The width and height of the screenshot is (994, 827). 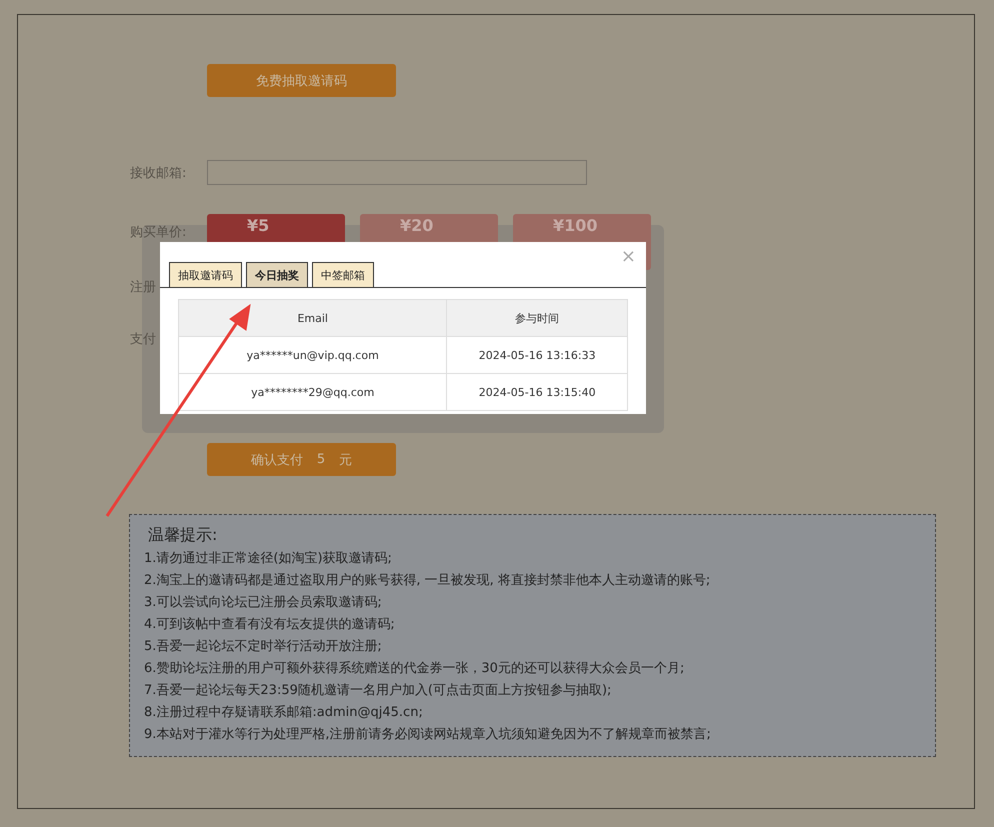 I want to click on table-cell: 2024-05-16 13:15:40, so click(x=537, y=392).